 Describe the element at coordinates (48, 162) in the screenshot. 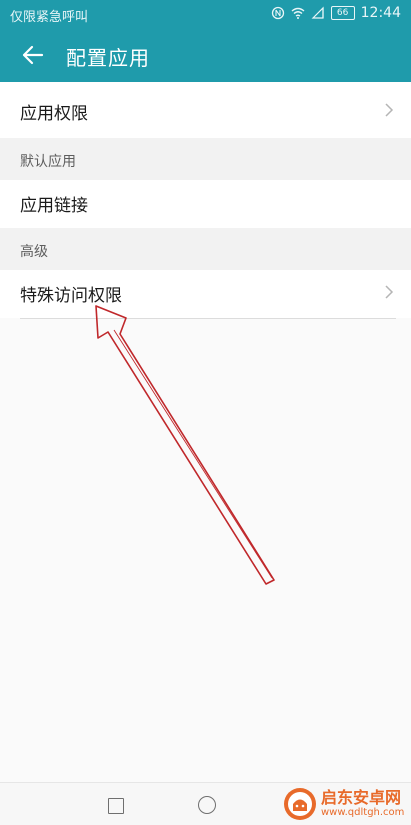

I see `section-header-label: 默认应用` at that location.